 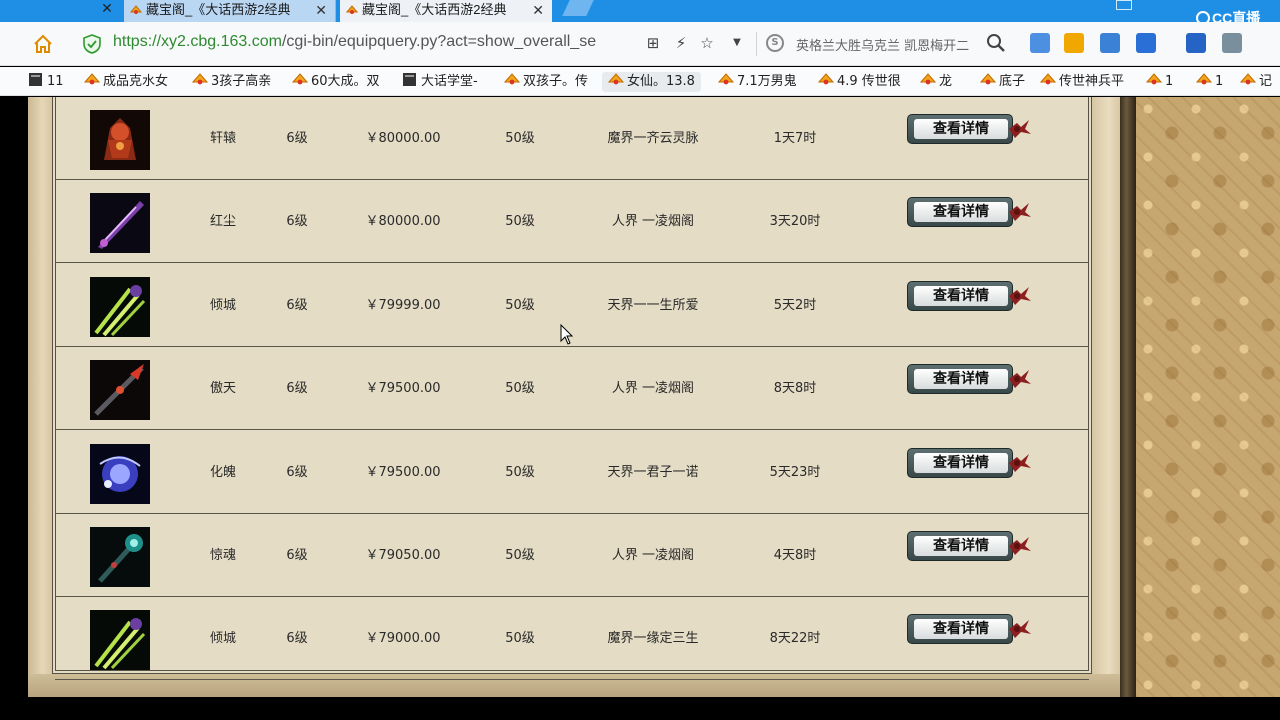 What do you see at coordinates (681, 43) in the screenshot?
I see `lightning-icon: ⚡` at bounding box center [681, 43].